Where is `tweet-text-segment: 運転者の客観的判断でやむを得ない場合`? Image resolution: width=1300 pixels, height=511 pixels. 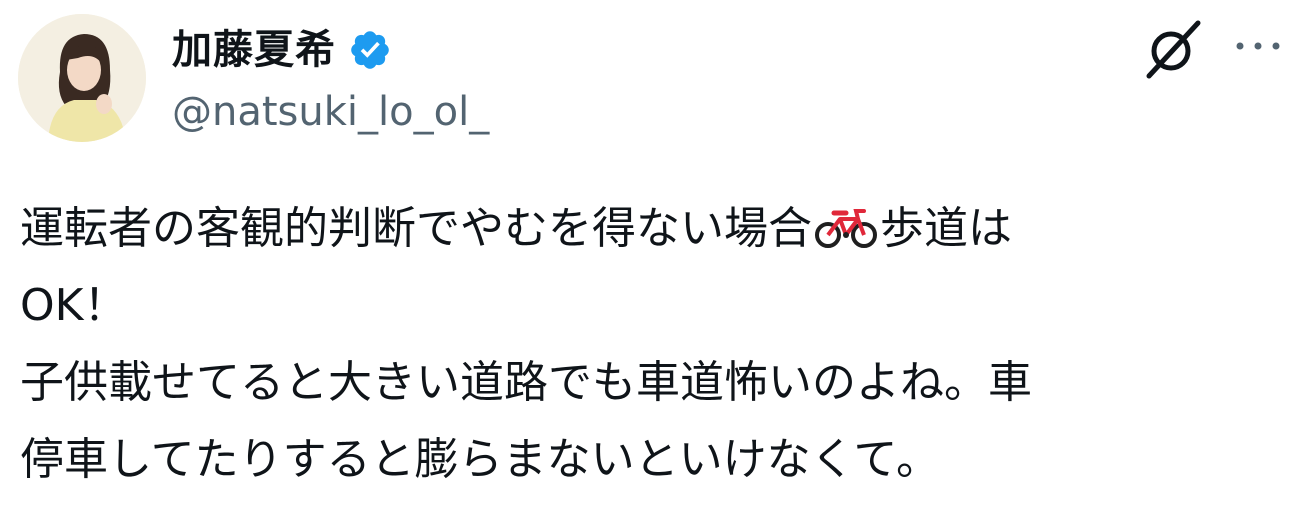 tweet-text-segment: 運転者の客観的判断でやむを得ない場合 is located at coordinates (416, 228).